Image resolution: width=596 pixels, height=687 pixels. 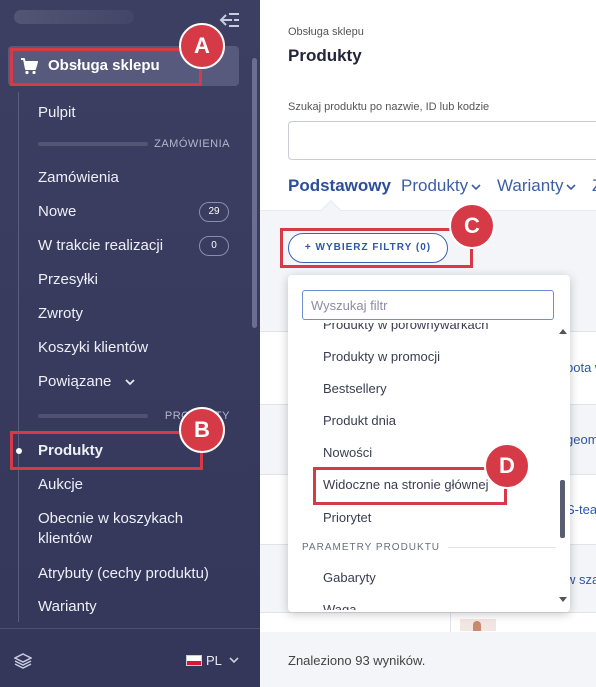 What do you see at coordinates (194, 660) in the screenshot?
I see `flag-pl-icon` at bounding box center [194, 660].